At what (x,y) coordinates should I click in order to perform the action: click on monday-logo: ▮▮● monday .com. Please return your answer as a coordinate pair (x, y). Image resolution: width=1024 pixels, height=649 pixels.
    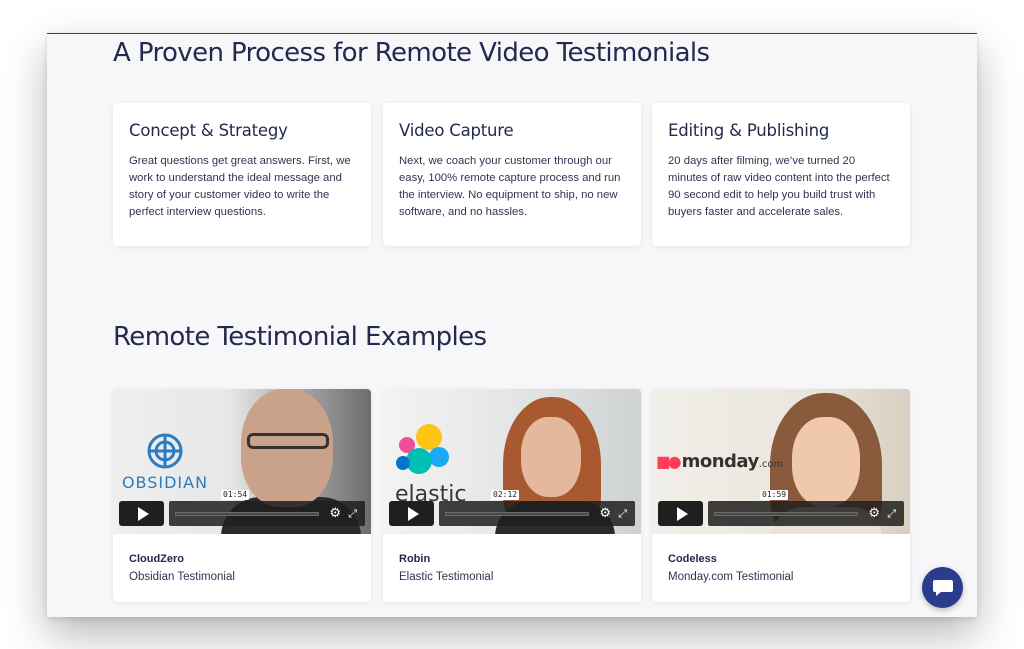
    Looking at the image, I should click on (719, 461).